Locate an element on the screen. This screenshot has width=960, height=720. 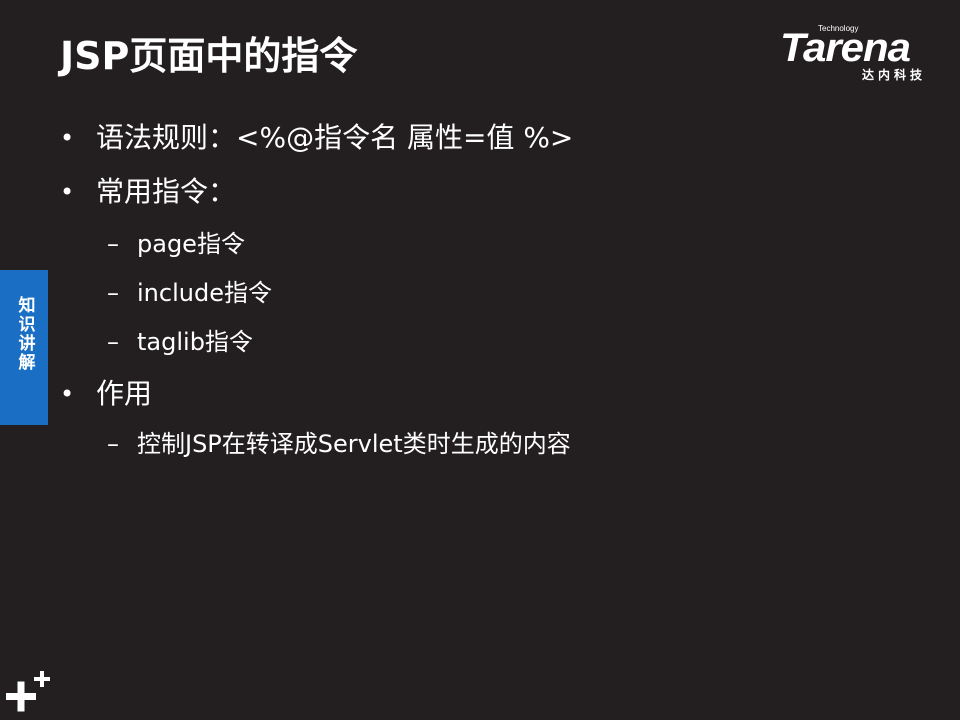
slide-title: JSP页面中的指令 is located at coordinates (209, 56).